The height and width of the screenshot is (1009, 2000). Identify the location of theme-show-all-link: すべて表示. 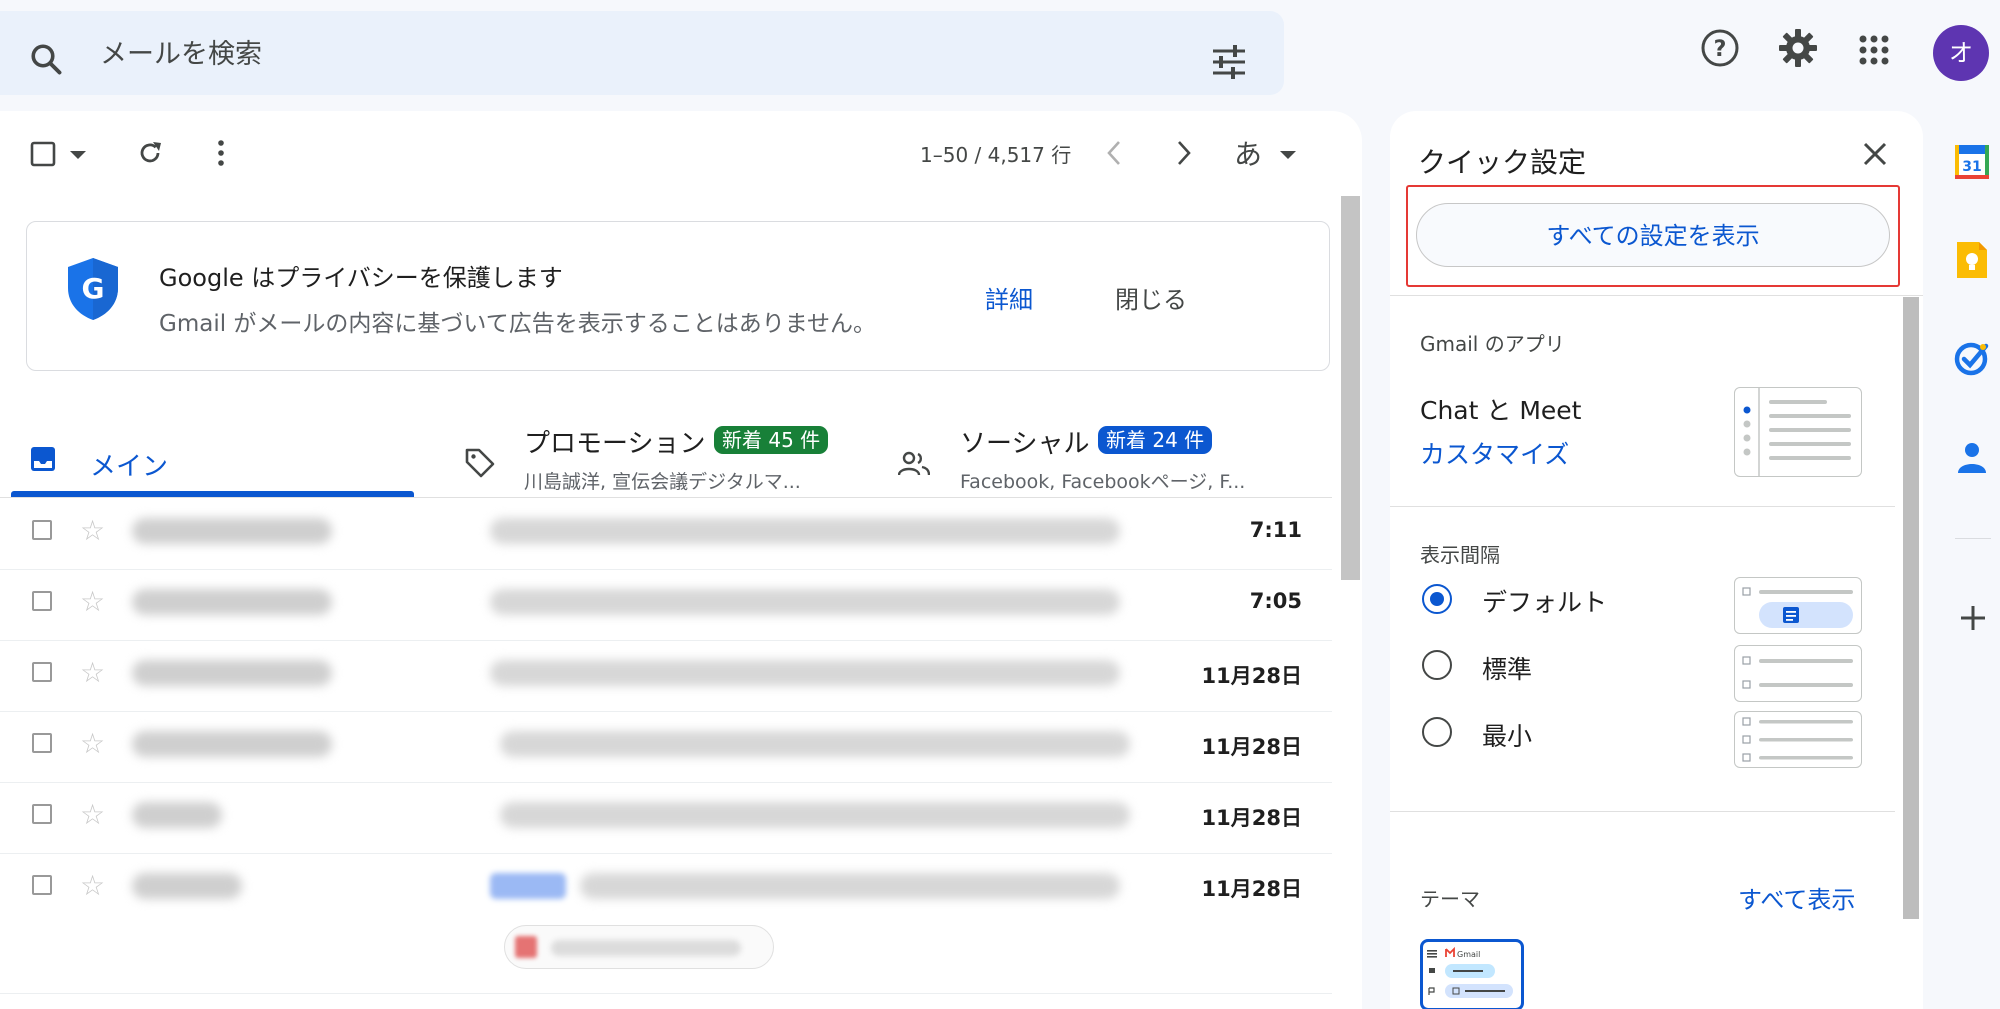
(1796, 897).